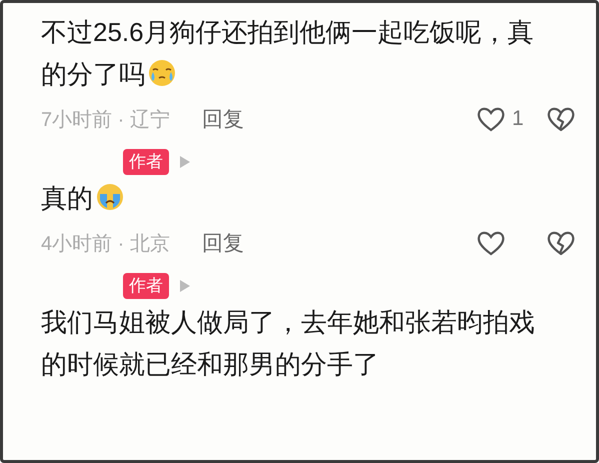 Image resolution: width=599 pixels, height=463 pixels. I want to click on comment-text: 真的, so click(298, 198).